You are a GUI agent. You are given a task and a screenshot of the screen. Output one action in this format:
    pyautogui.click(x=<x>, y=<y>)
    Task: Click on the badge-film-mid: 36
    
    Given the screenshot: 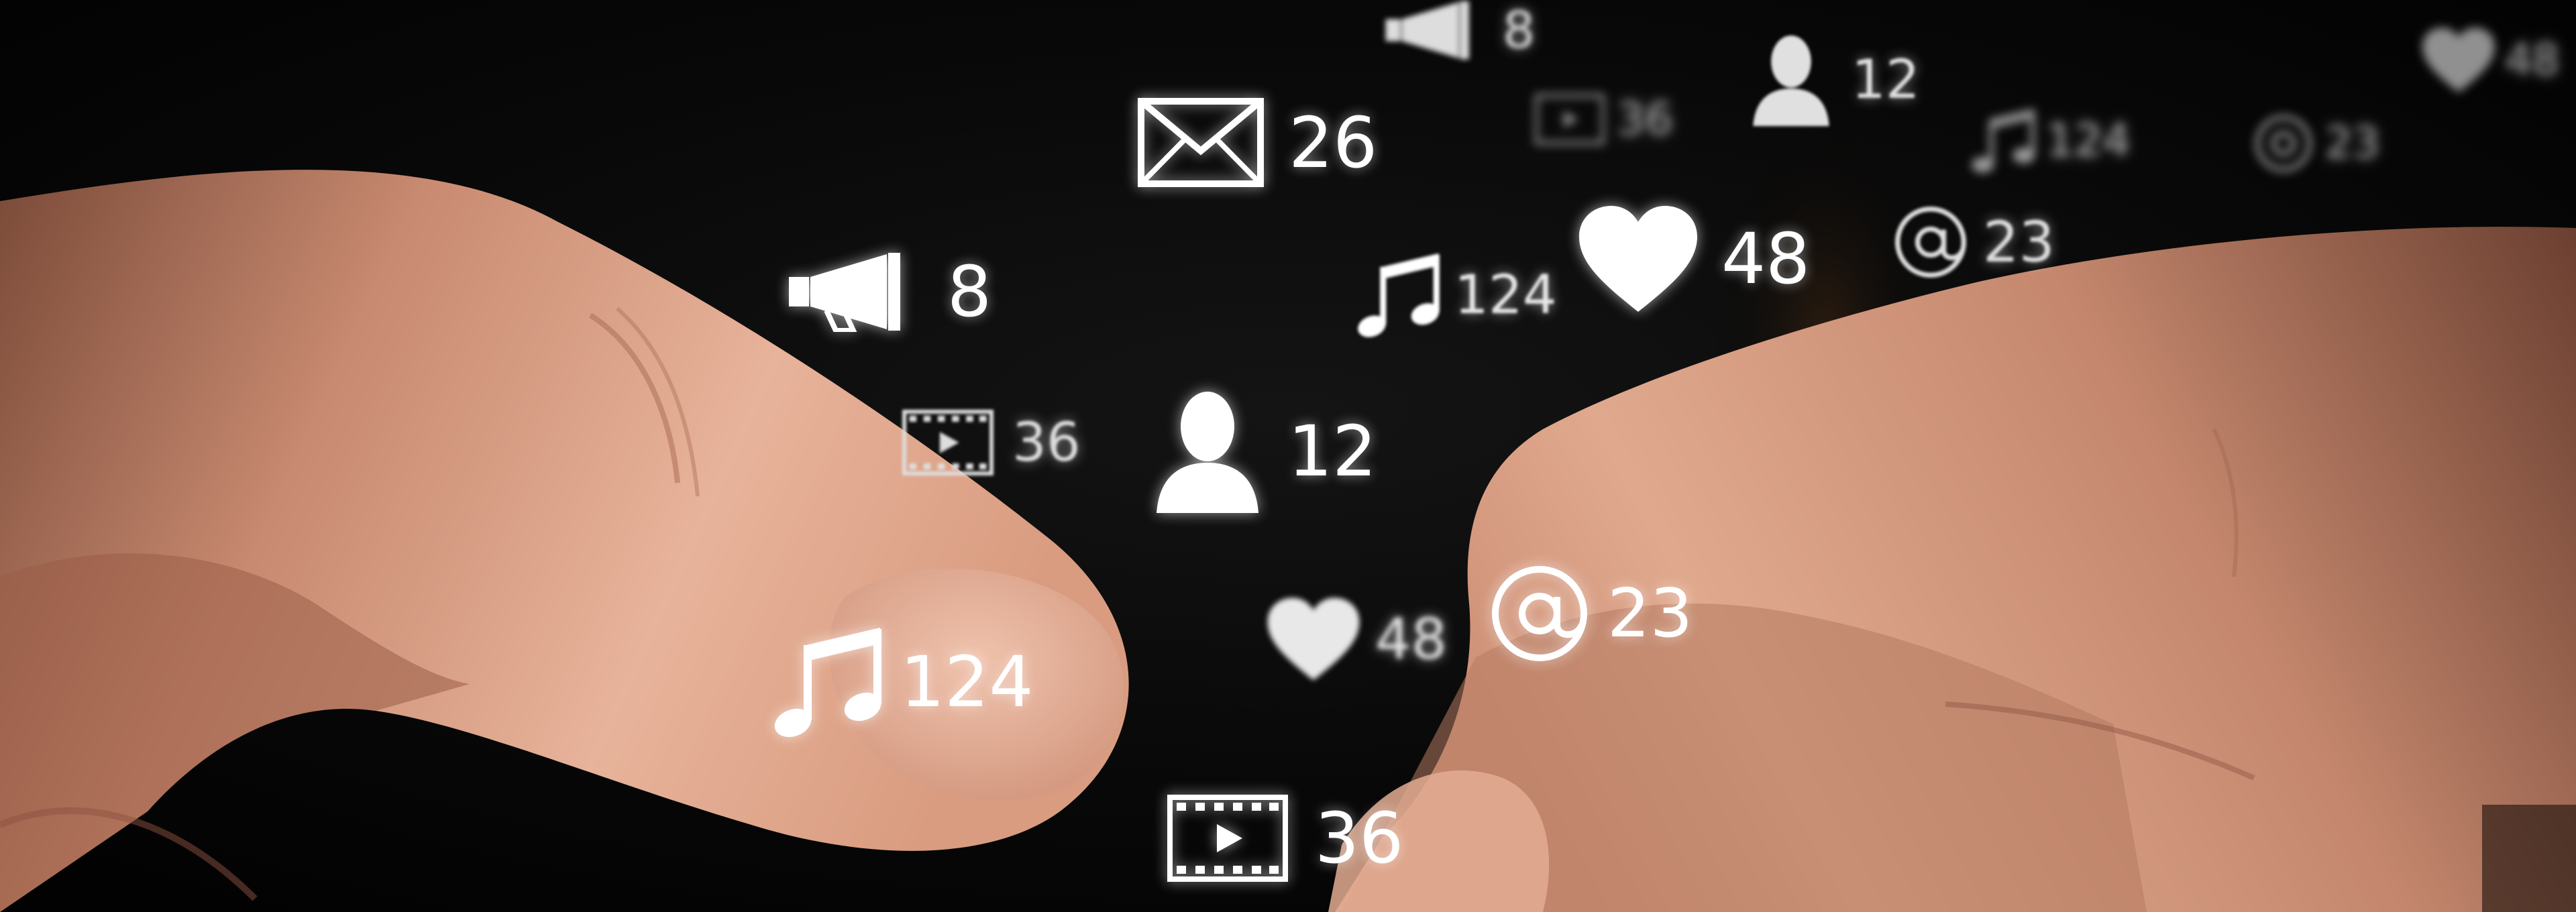 What is the action you would take?
    pyautogui.click(x=991, y=442)
    